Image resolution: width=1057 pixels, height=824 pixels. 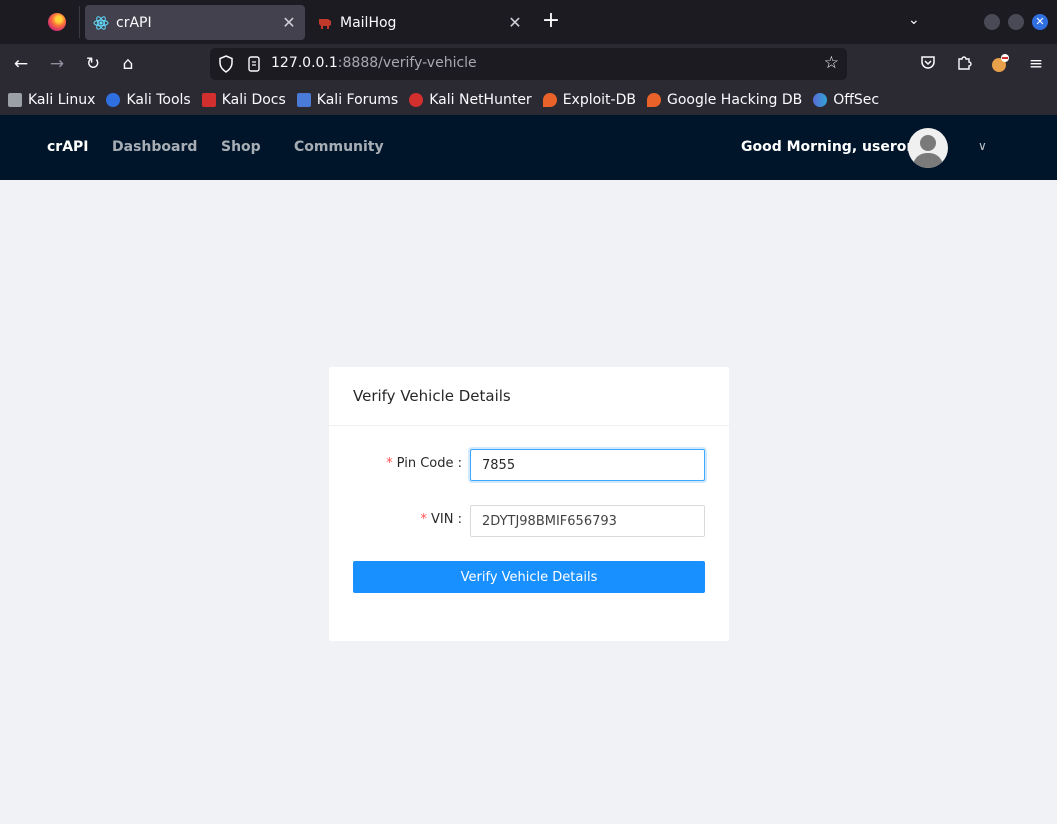 I want to click on bookmark-kali-nethunter: Kali NetHunter, so click(x=470, y=99).